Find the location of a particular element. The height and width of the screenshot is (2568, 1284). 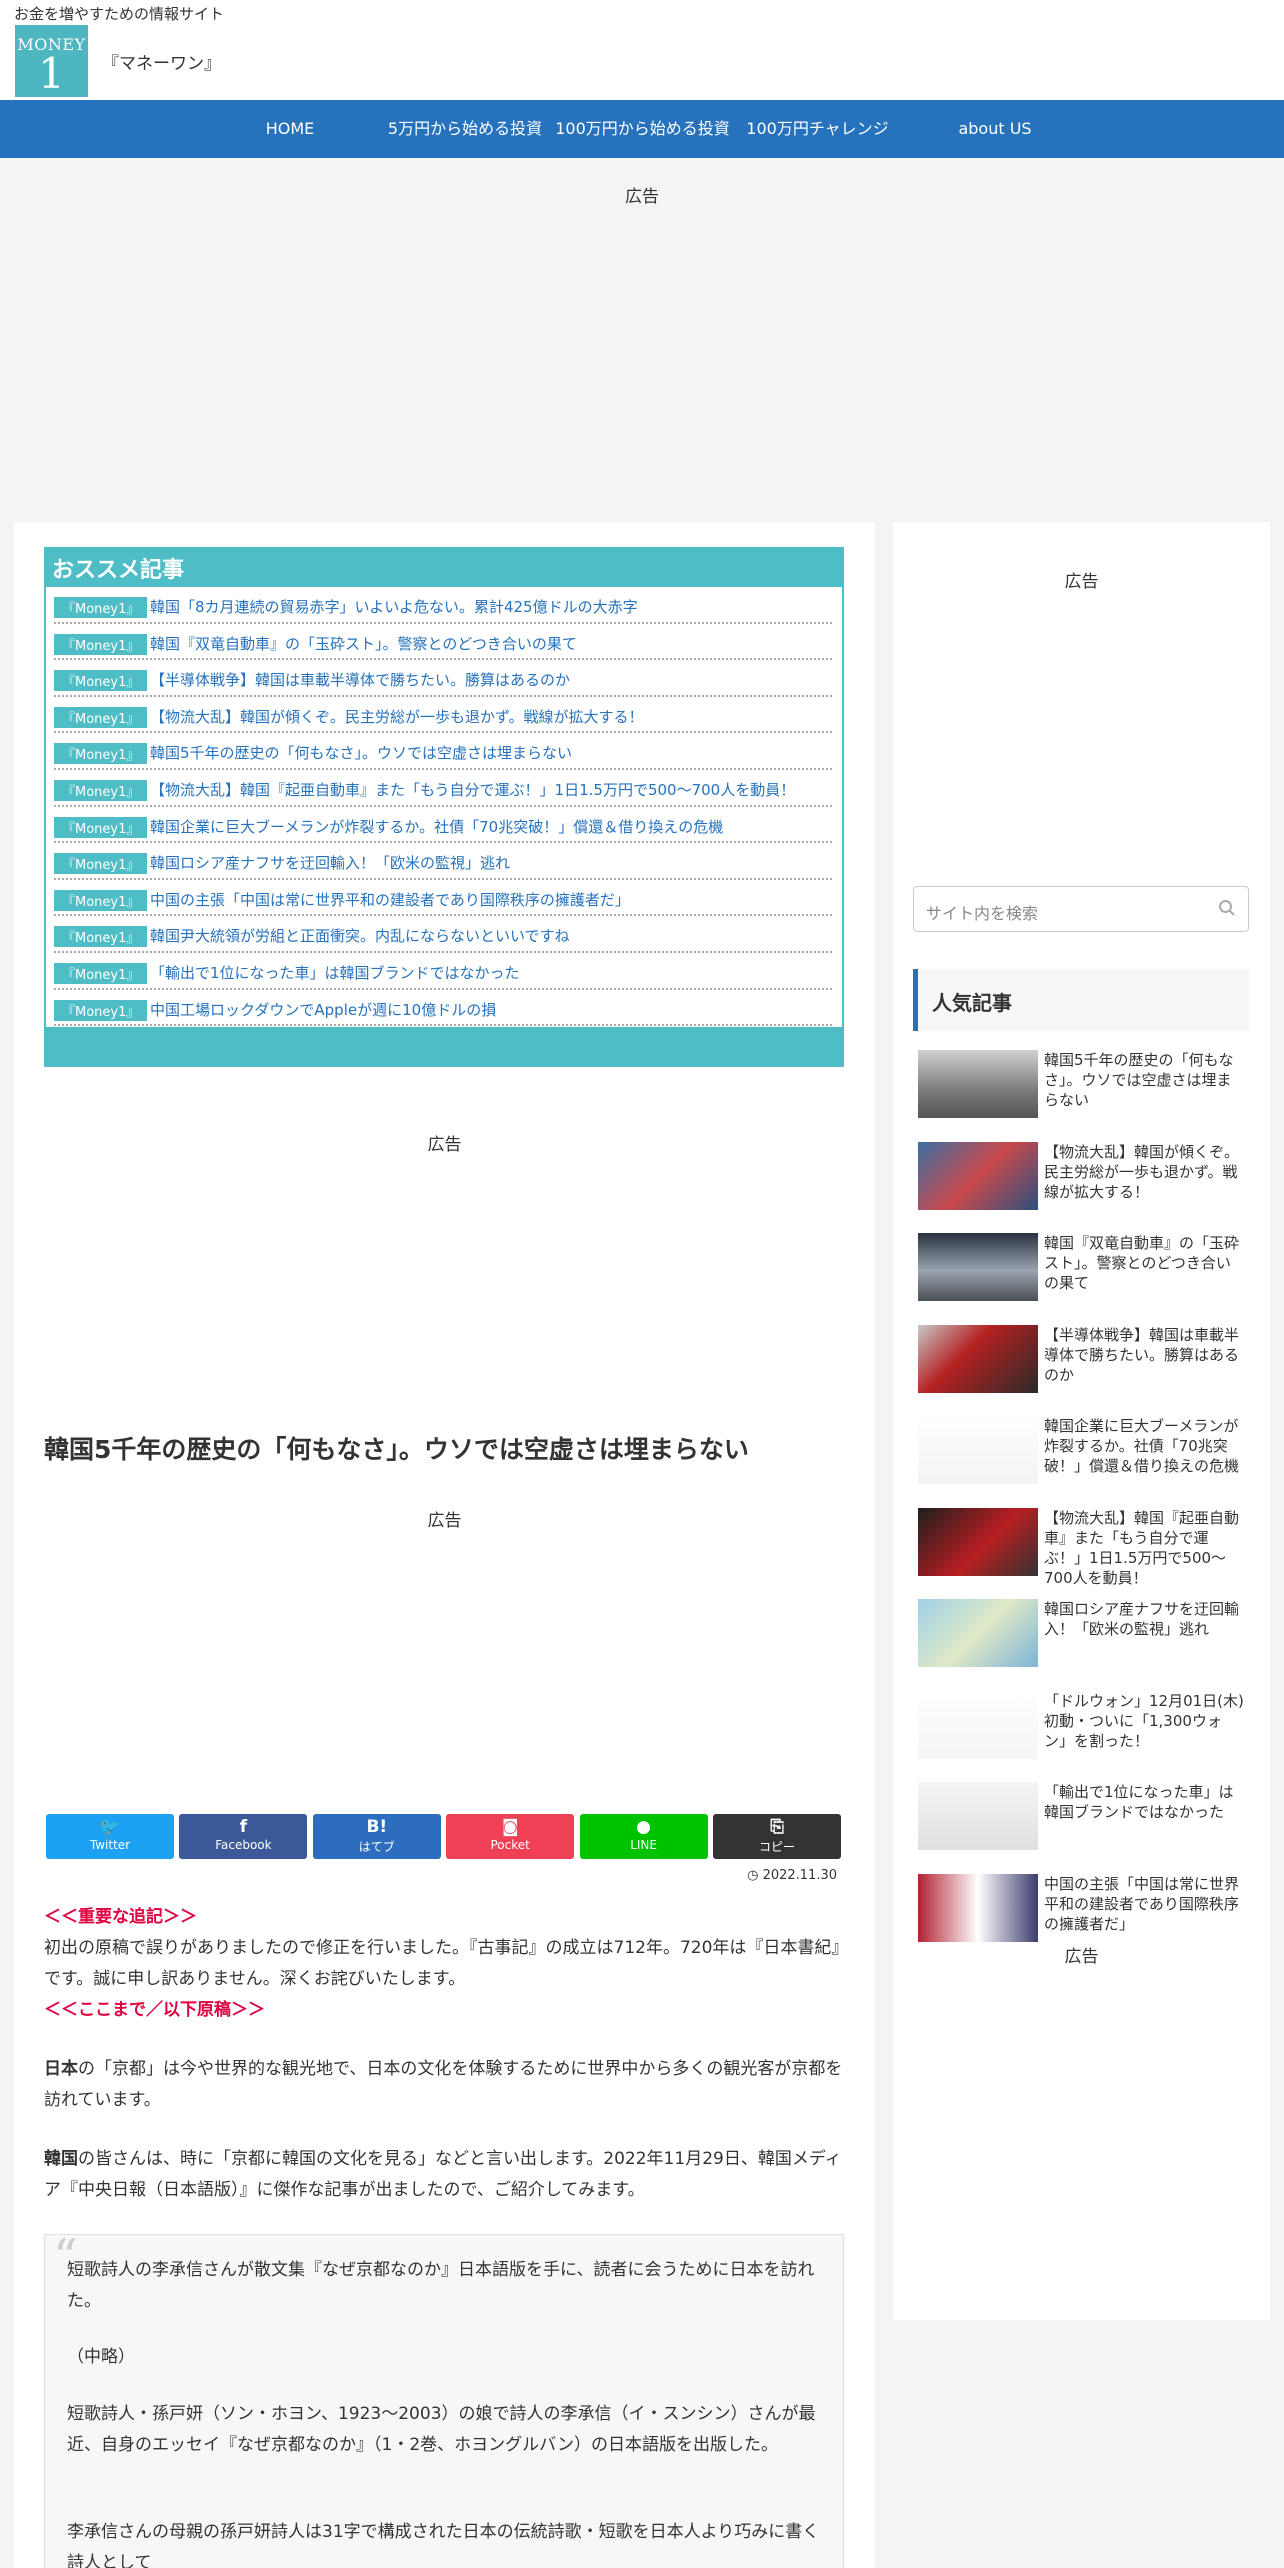

site-logo: MONEY 1 is located at coordinates (51, 61).